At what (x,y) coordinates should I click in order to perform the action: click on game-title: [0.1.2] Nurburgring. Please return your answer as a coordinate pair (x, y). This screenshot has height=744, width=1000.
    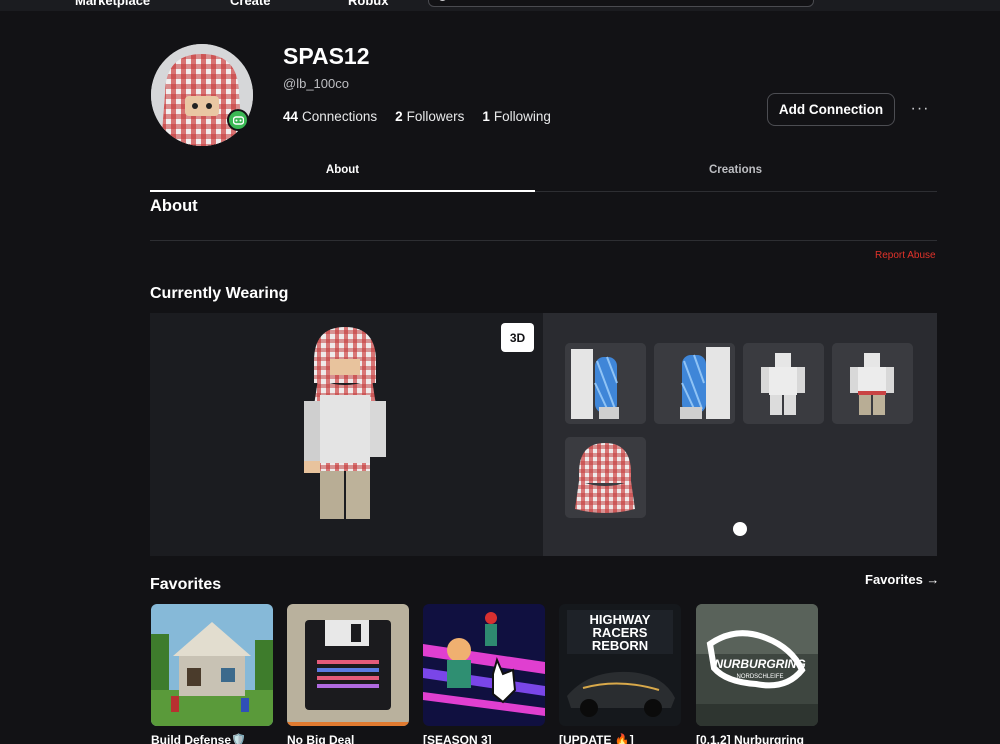
    Looking at the image, I should click on (750, 738).